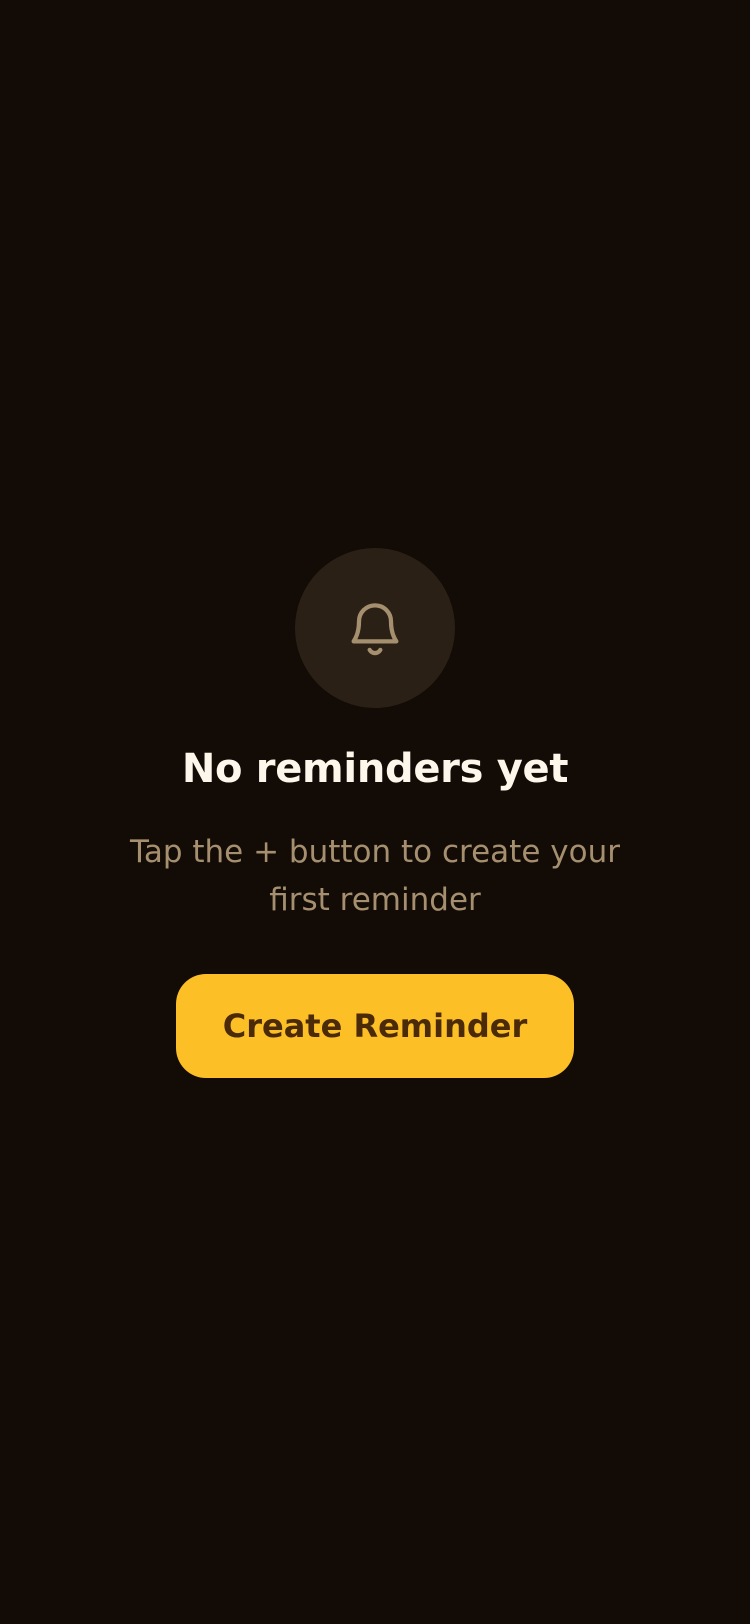 This screenshot has height=1624, width=750. What do you see at coordinates (375, 769) in the screenshot?
I see `empty-state-title: No reminders yet` at bounding box center [375, 769].